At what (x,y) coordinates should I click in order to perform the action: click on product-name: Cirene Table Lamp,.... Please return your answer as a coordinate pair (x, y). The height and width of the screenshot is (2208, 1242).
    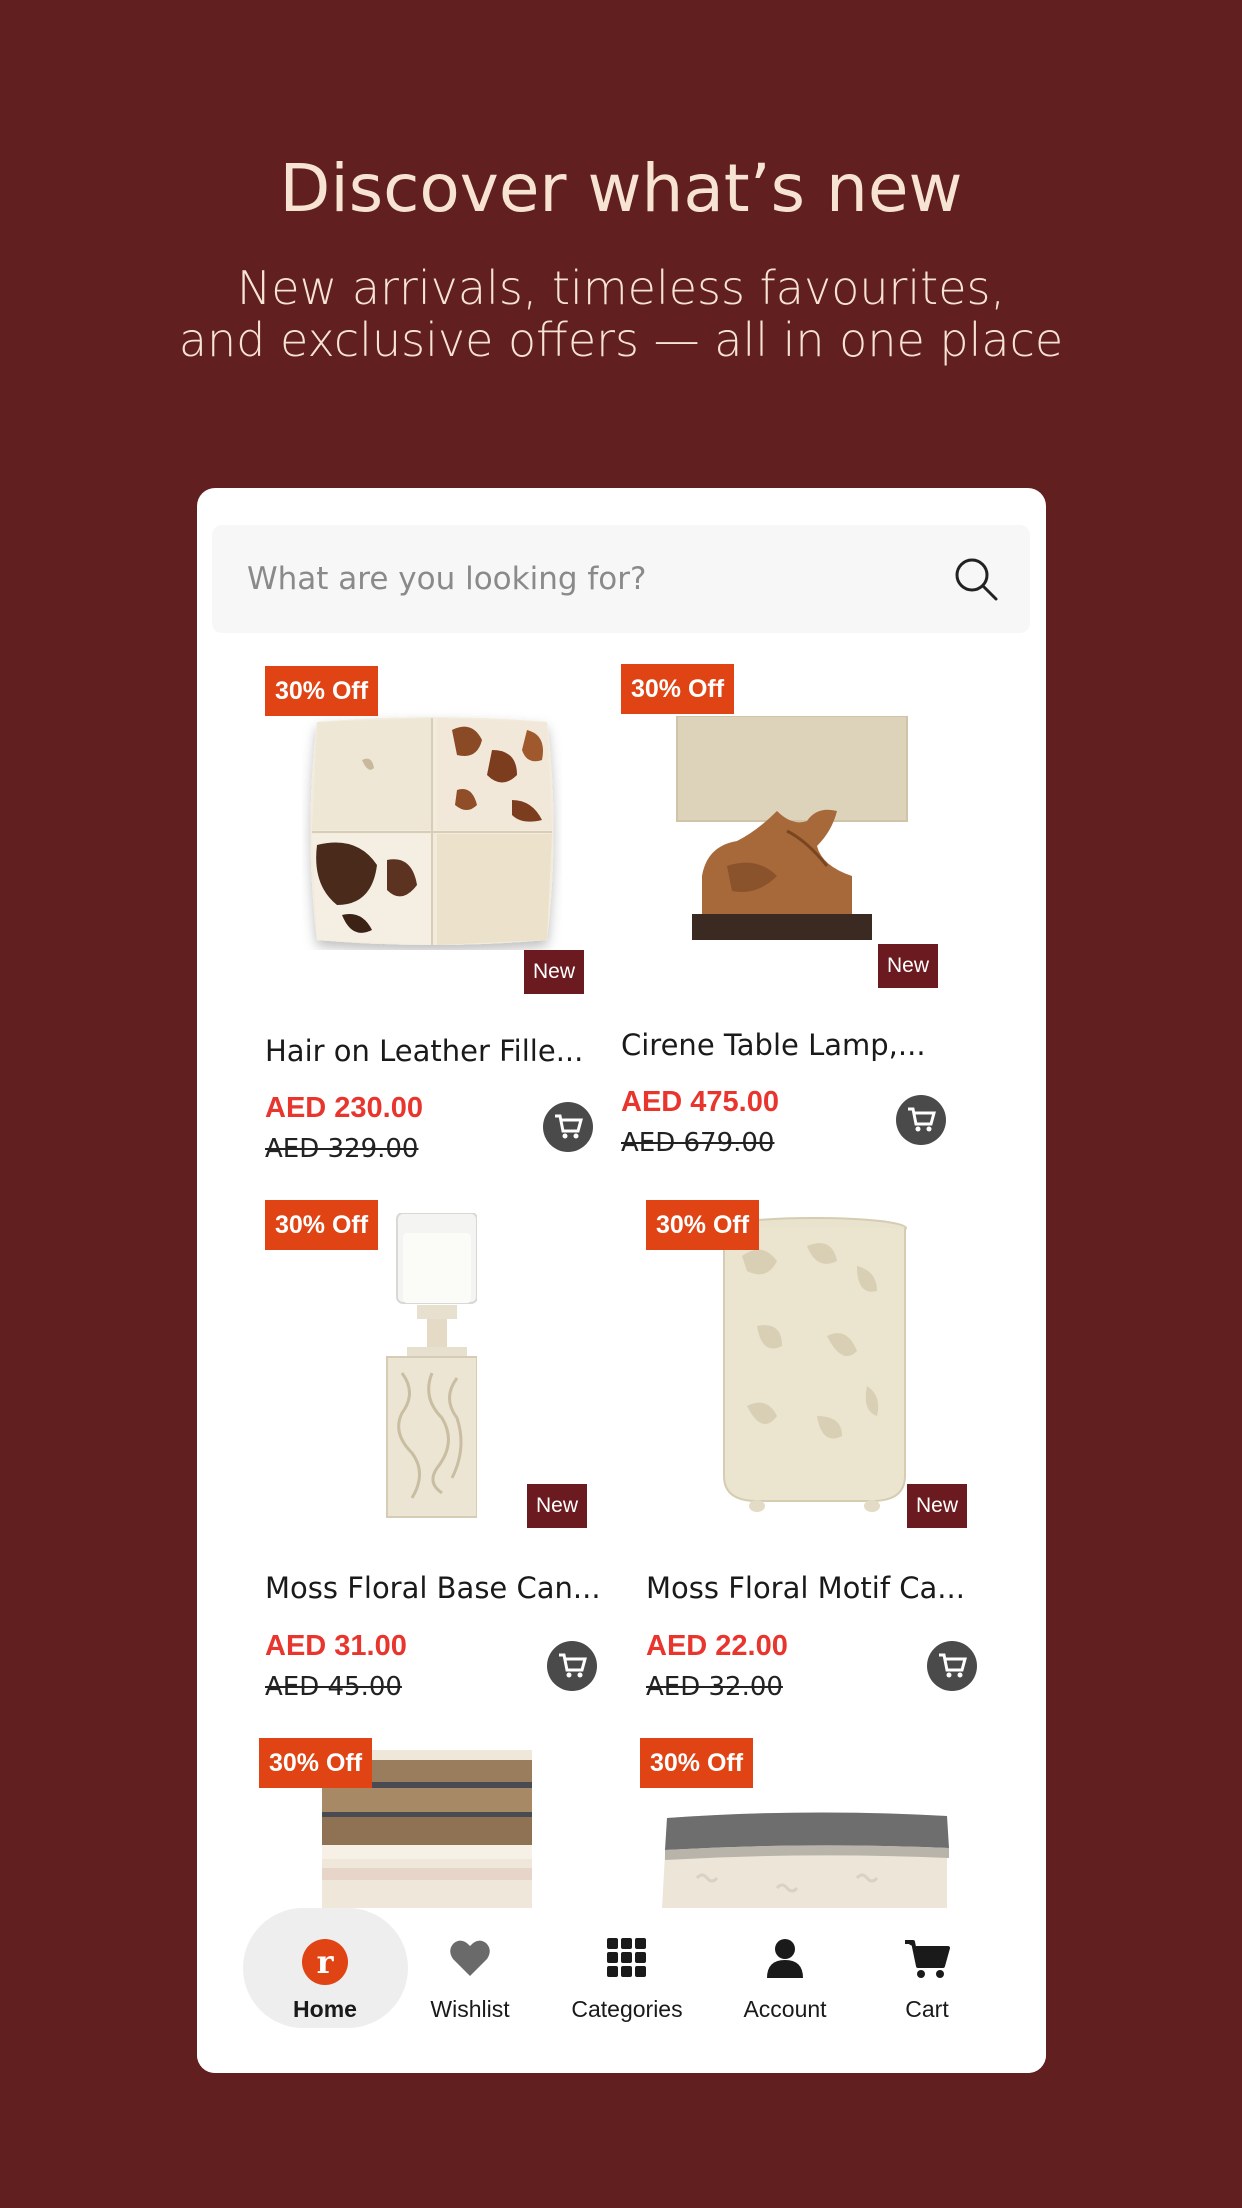
    Looking at the image, I should click on (791, 1045).